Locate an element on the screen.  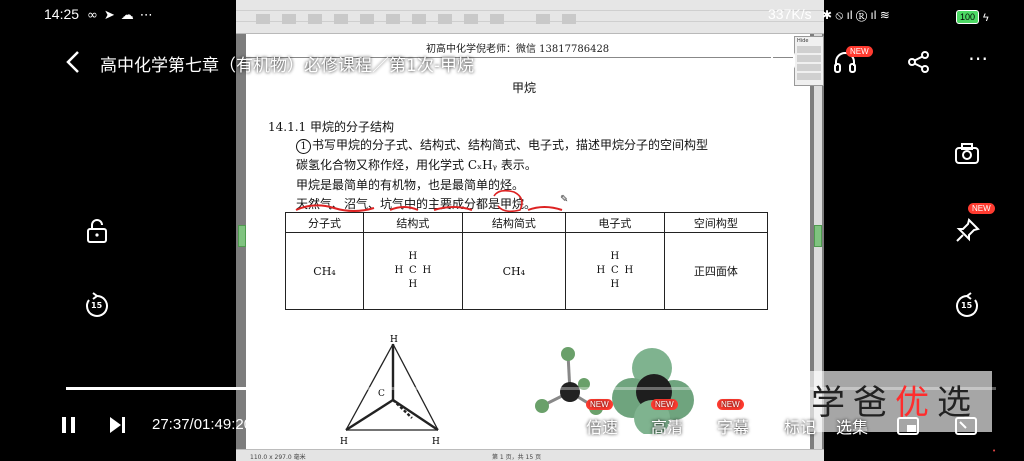
recorded-app-statusbar: 110.0 x 297.0 毫米 第 1 页，共 15 页 is located at coordinates (530, 455).